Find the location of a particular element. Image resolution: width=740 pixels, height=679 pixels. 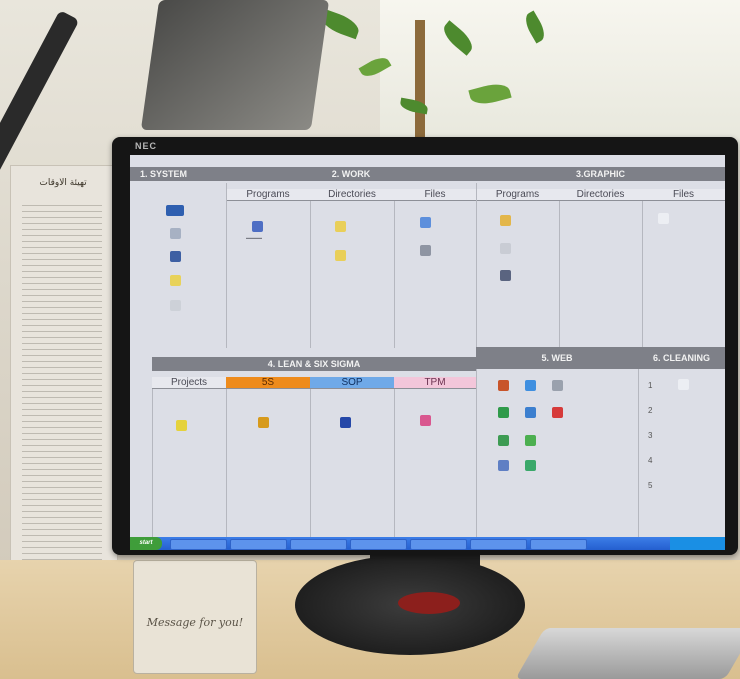

five-s-icon is located at coordinates (263, 422).